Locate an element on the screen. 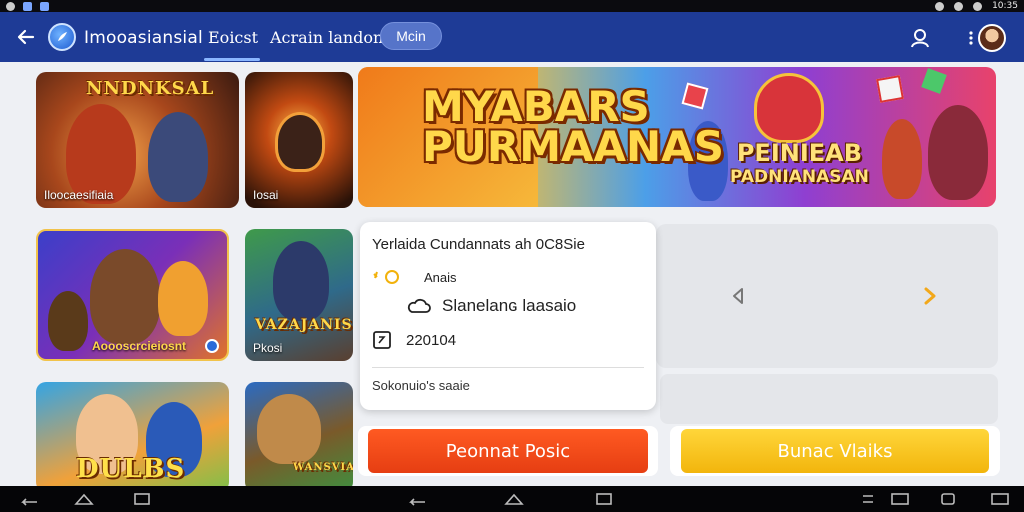  game-logo: WANSVIANA is located at coordinates (323, 467).